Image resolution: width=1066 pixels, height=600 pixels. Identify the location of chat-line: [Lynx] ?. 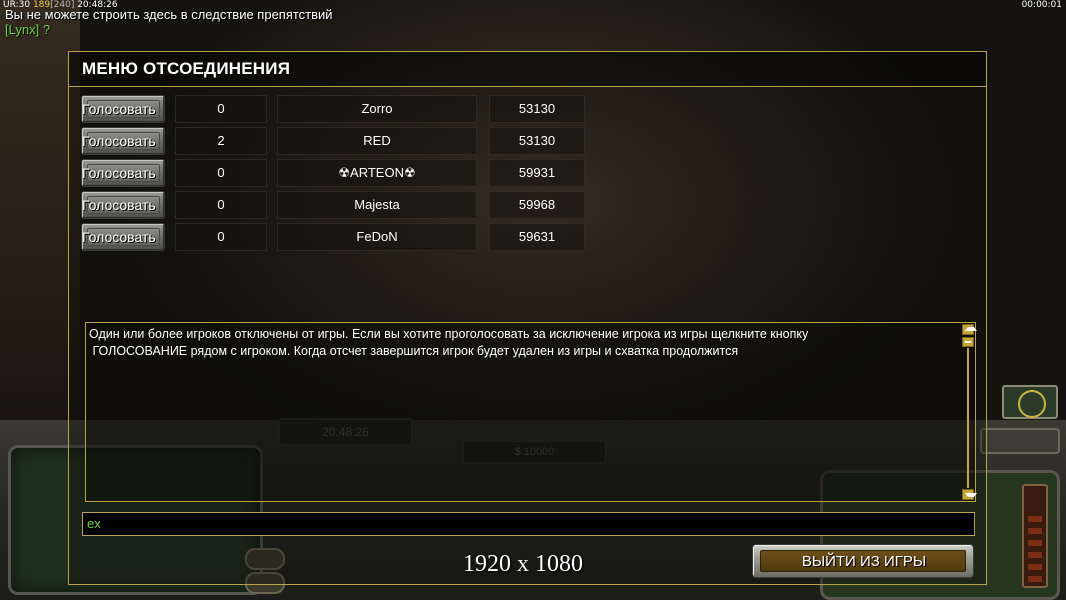
(28, 29).